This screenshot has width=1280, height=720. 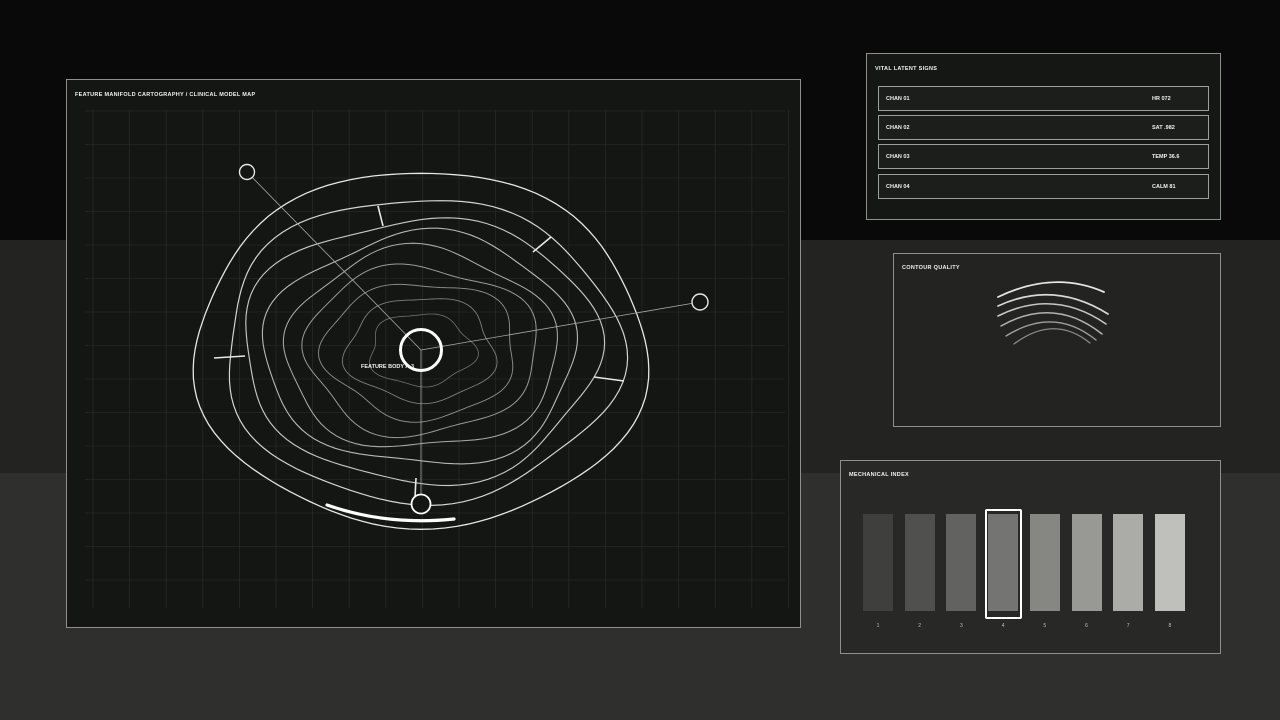 I want to click on index-bar-label: 5, so click(x=1045, y=626).